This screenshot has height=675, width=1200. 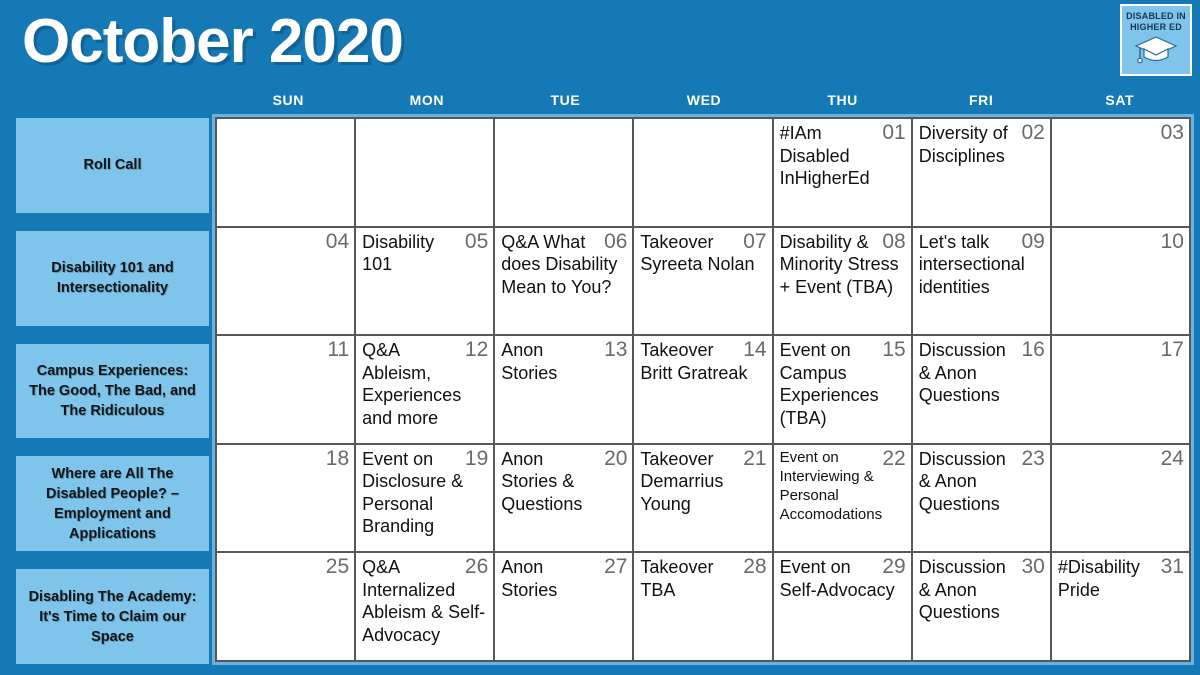 I want to click on day-number: 12, so click(x=476, y=350).